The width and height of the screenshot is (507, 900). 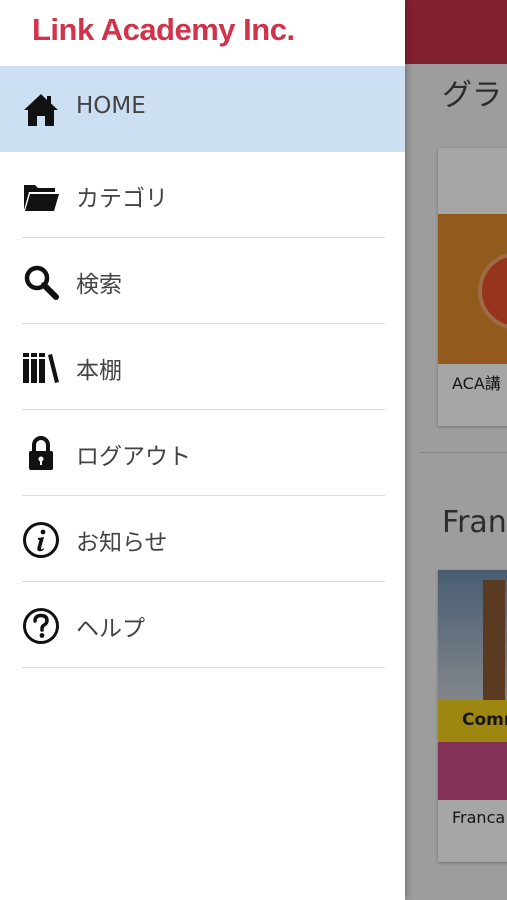 I want to click on drawer-item-bookshelf: 本棚, so click(x=202, y=367).